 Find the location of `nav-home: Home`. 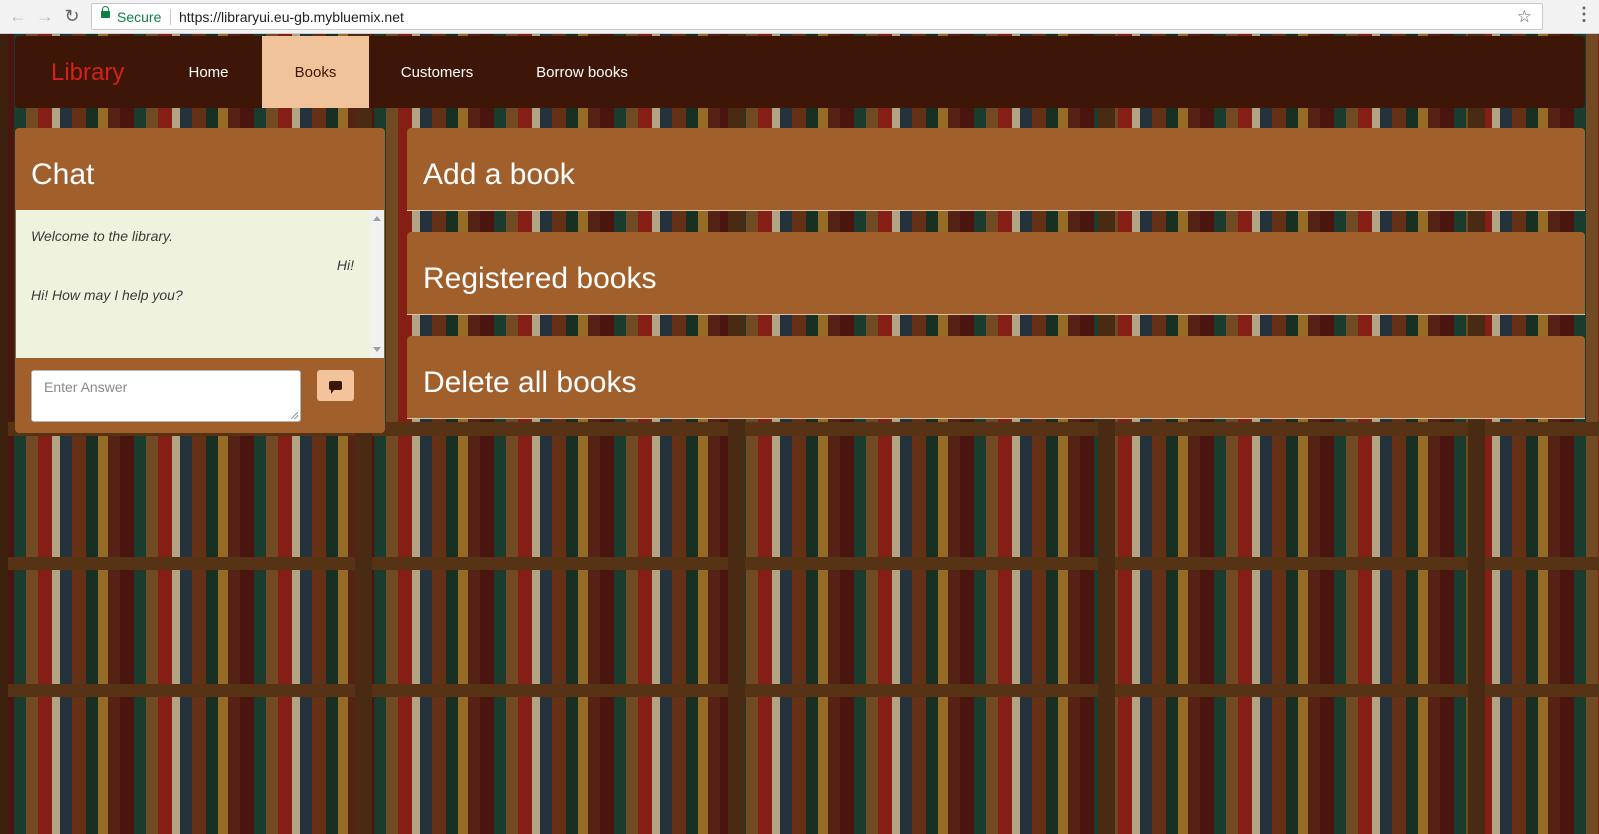

nav-home: Home is located at coordinates (208, 72).